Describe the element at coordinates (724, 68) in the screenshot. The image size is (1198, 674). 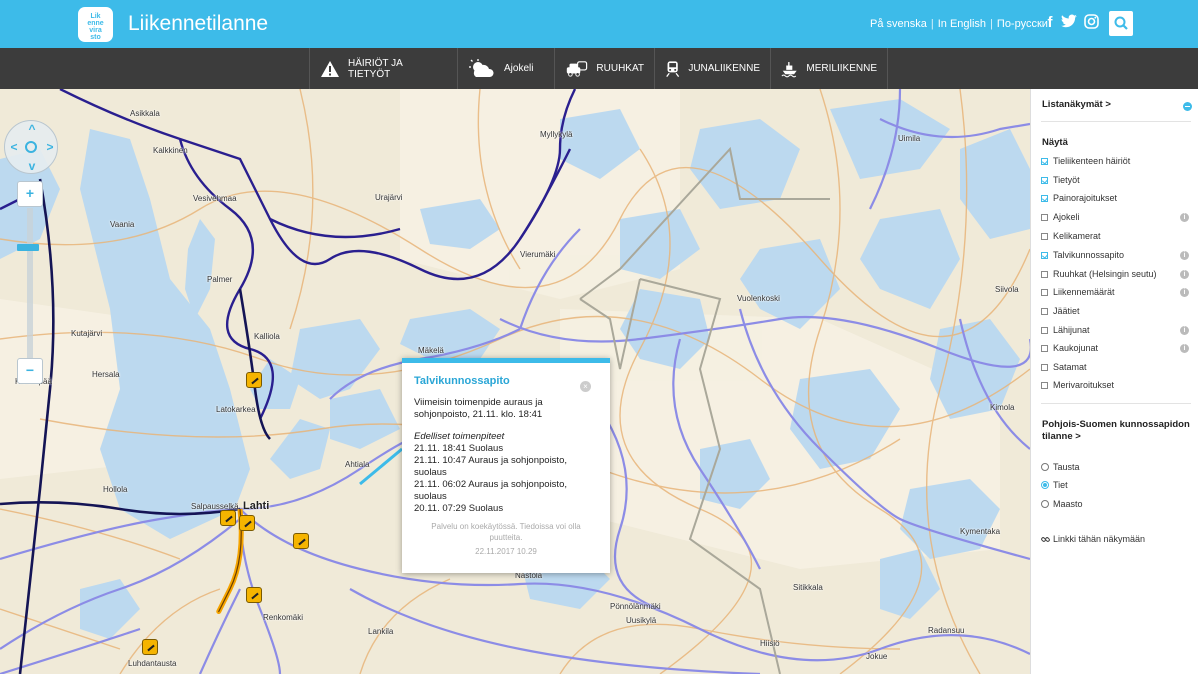
I see `nav-rail-traffic-label: JUNALIIKENNE` at that location.